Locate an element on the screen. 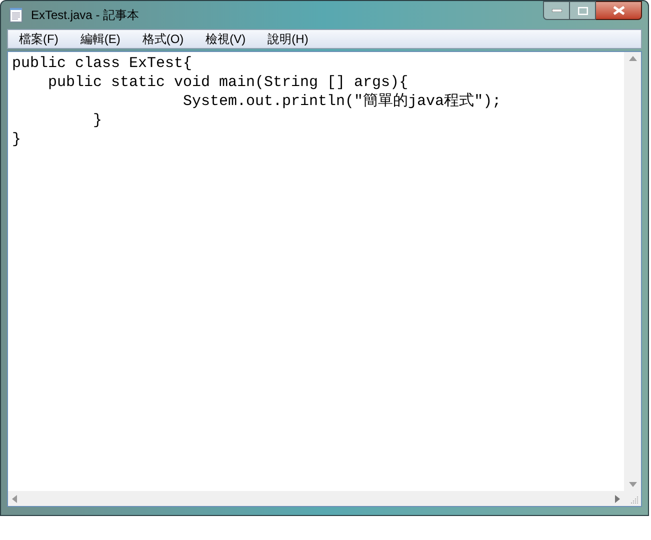 Image resolution: width=651 pixels, height=540 pixels. close-button is located at coordinates (619, 10).